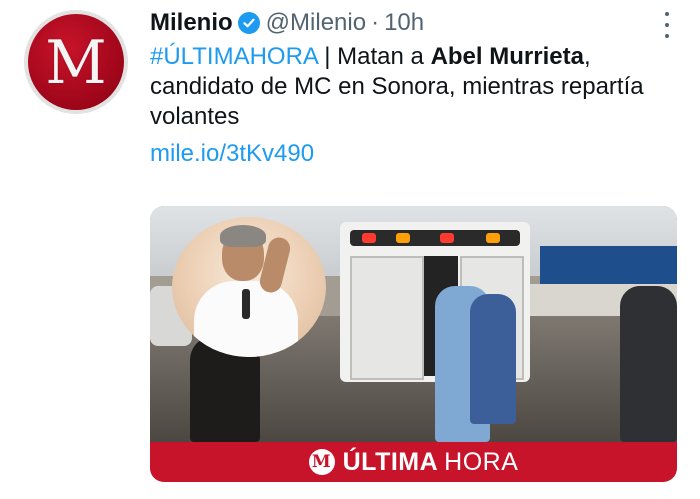 This screenshot has height=499, width=700. Describe the element at coordinates (481, 461) in the screenshot. I see `banner-word: HORA` at that location.